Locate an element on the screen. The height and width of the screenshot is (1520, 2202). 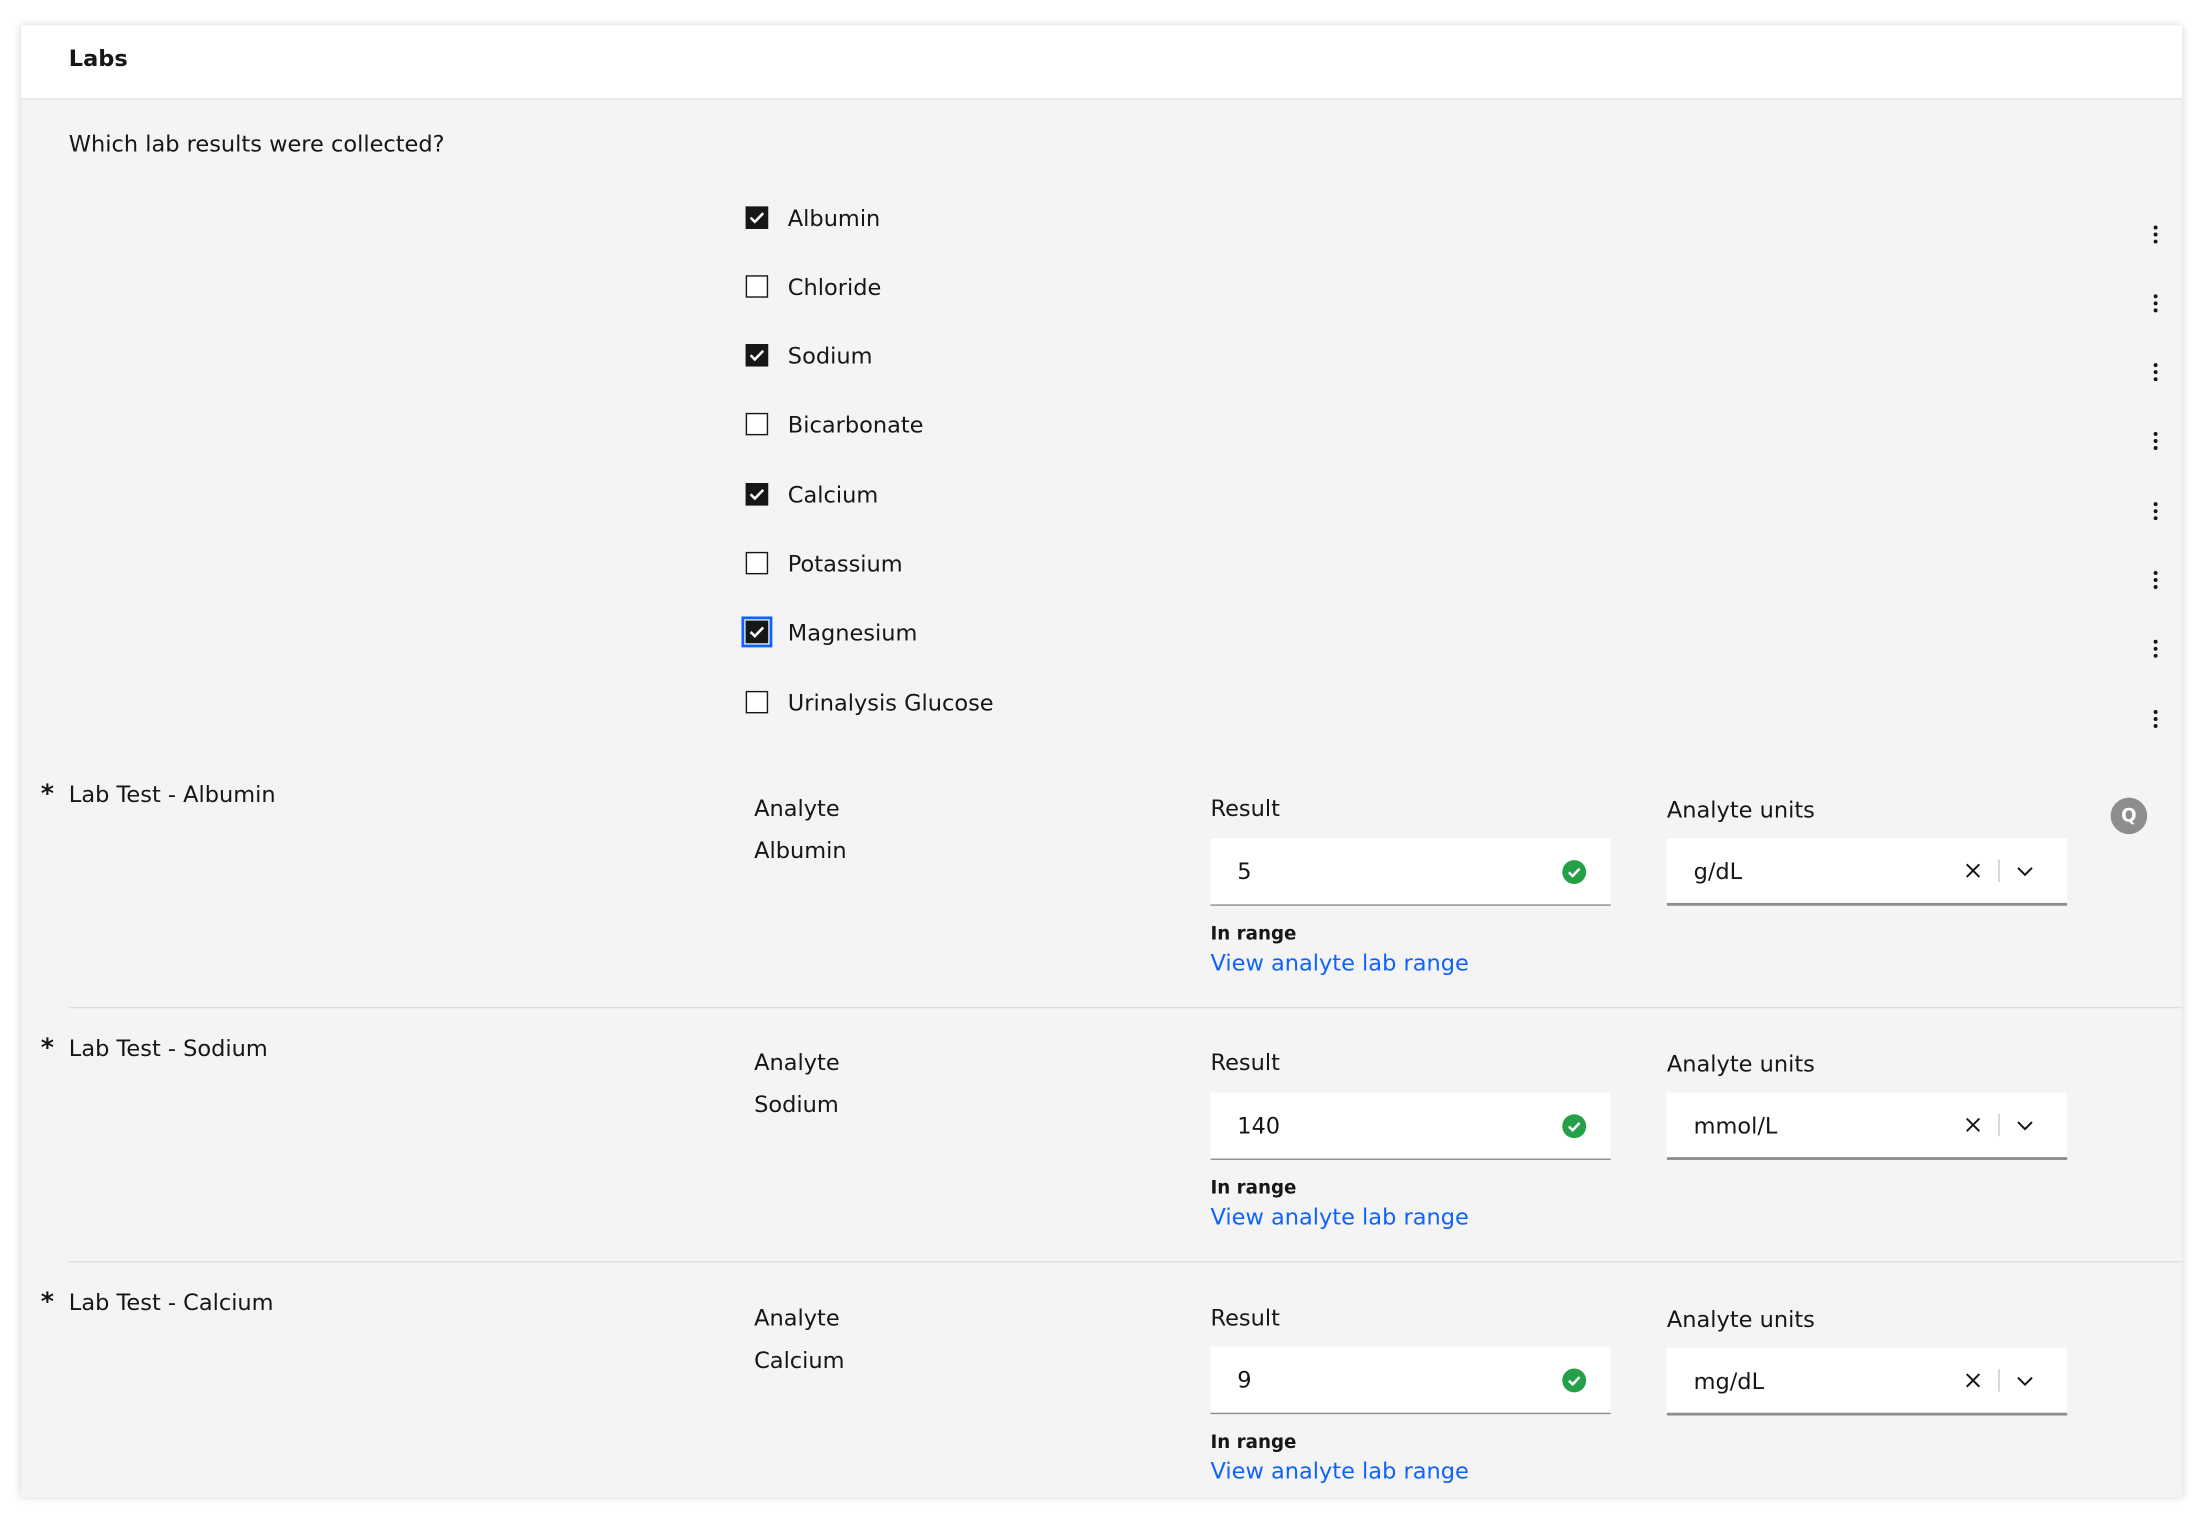
checkbox-item-albumin: Albumin is located at coordinates (813, 218).